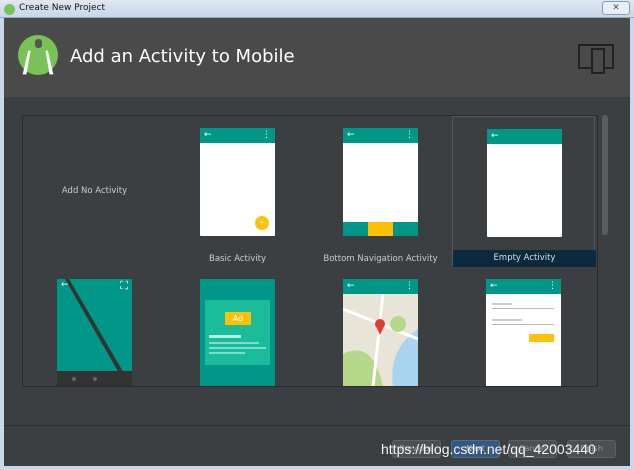  What do you see at coordinates (94, 332) in the screenshot?
I see `template-preview: ← ⛶` at bounding box center [94, 332].